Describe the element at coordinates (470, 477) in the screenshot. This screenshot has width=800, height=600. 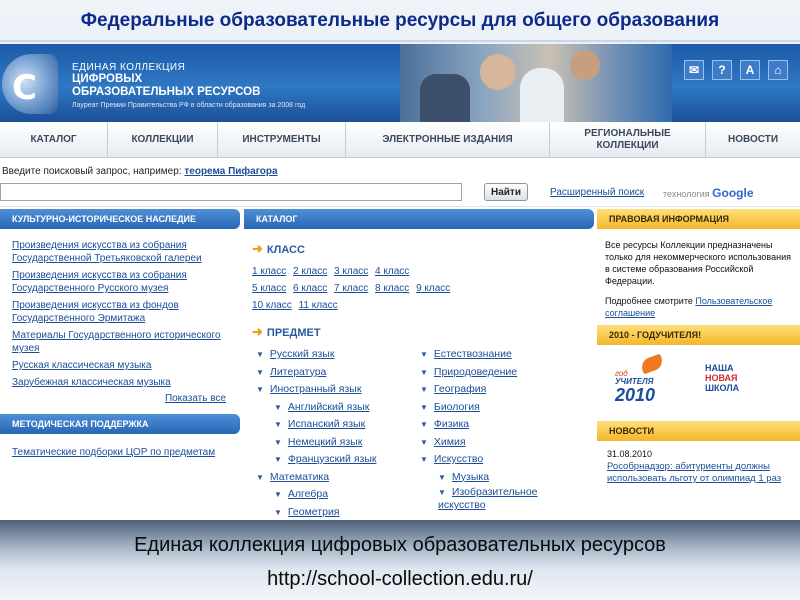
I see `subject-link: Музыка` at that location.